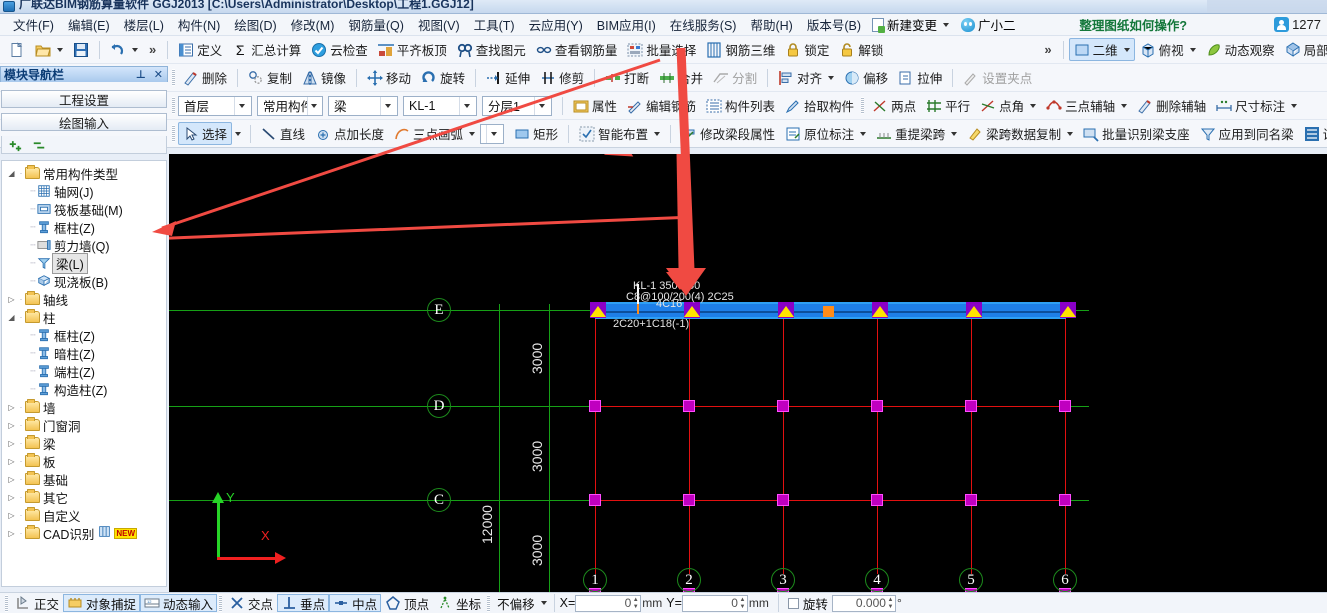  I want to click on beam-grip-handle, so click(828, 311).